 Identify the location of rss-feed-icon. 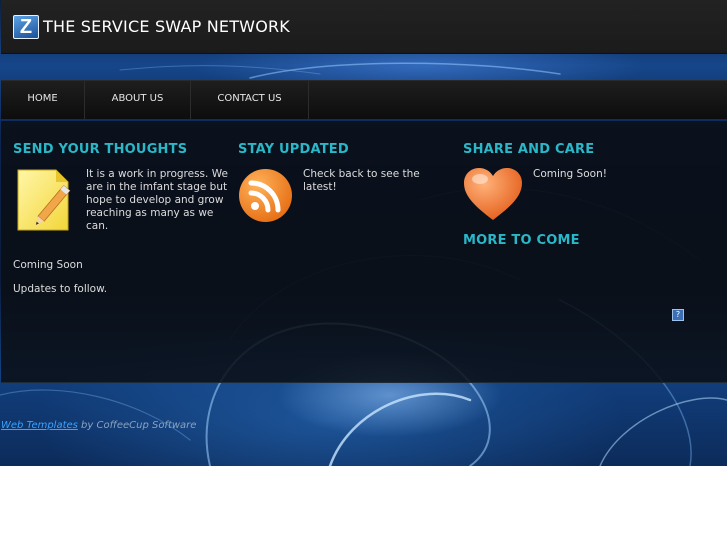
(265, 195).